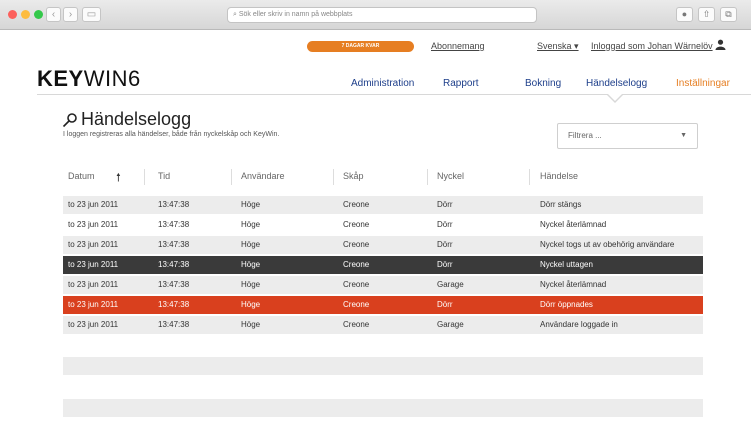  What do you see at coordinates (360, 46) in the screenshot?
I see `trial-badge: 7 DAGAR KVAR` at bounding box center [360, 46].